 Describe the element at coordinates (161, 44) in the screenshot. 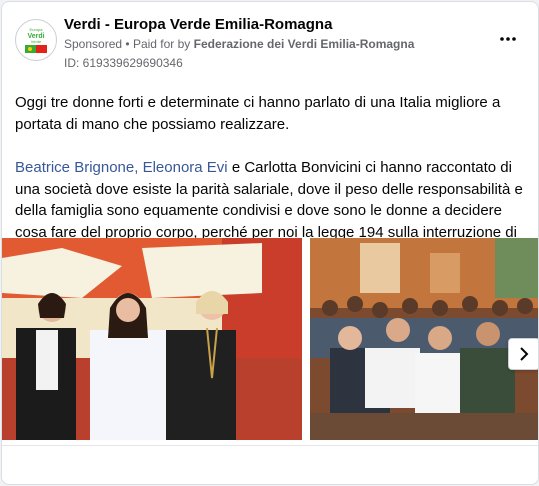

I see `paid-for-label: Paid for by` at that location.